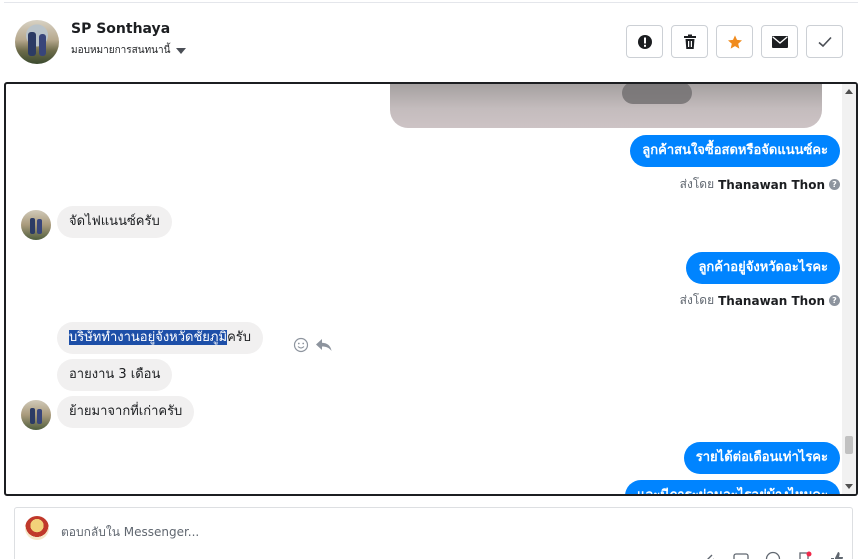 The image size is (858, 559). Describe the element at coordinates (849, 486) in the screenshot. I see `scroll-down-icon` at that location.